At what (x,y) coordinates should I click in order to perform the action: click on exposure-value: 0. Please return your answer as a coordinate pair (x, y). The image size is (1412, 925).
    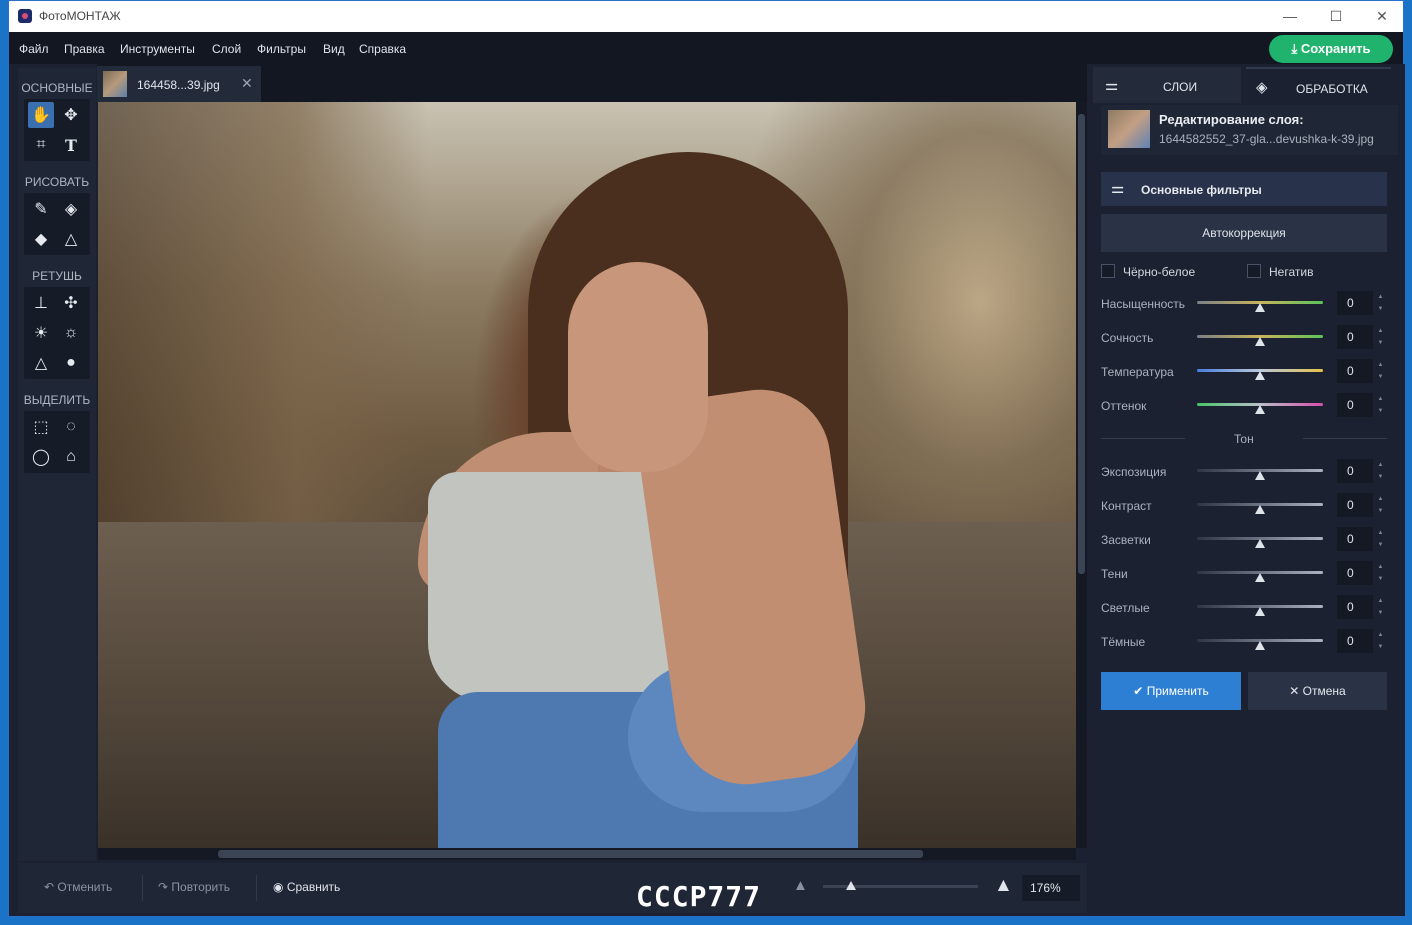
    Looking at the image, I should click on (1355, 471).